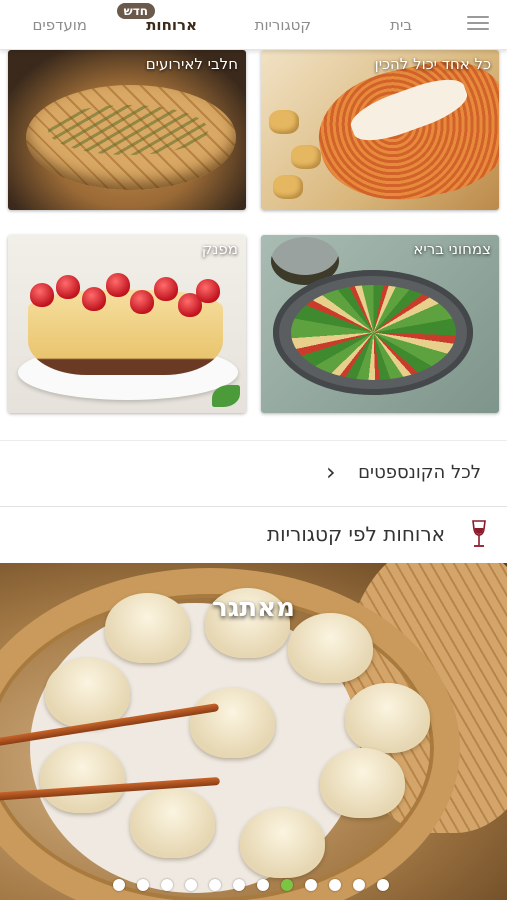 Image resolution: width=507 pixels, height=900 pixels. What do you see at coordinates (59, 25) in the screenshot?
I see `tab-favorites: מועדפים` at bounding box center [59, 25].